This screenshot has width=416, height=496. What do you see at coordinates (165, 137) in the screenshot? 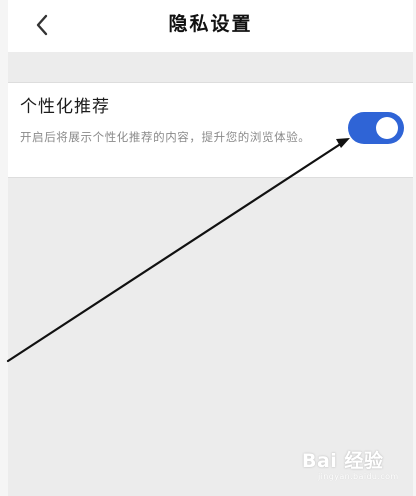
I see `setting-description: 开启后将展示个性化推荐的内容，提升您的浏览体验。` at bounding box center [165, 137].